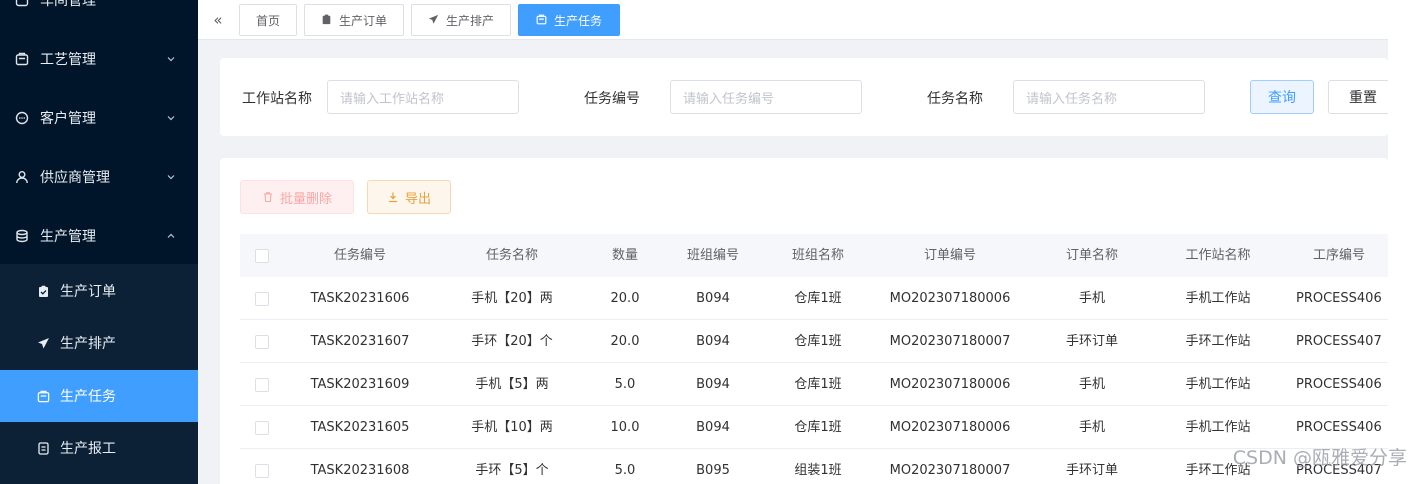 The height and width of the screenshot is (484, 1413). I want to click on user-icon, so click(22, 177).